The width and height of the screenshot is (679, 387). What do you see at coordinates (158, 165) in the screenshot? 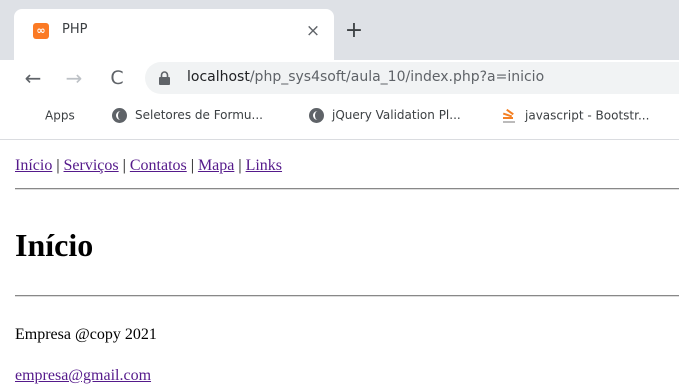
I see `nav-link-contatos: Contatos` at bounding box center [158, 165].